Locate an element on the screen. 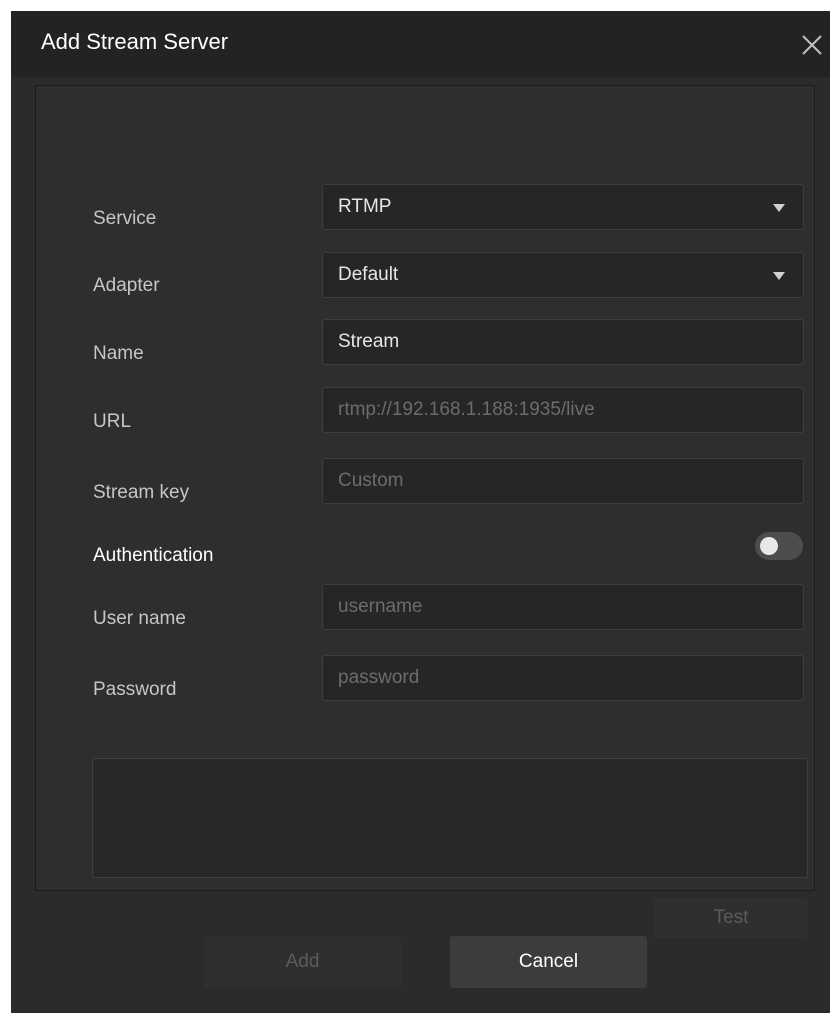 This screenshot has width=830, height=1013. service-label: Service is located at coordinates (125, 218).